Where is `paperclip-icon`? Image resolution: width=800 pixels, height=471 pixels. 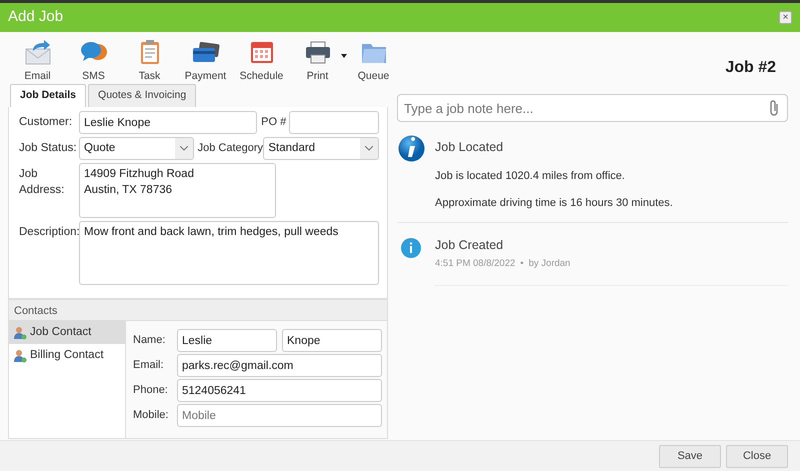 paperclip-icon is located at coordinates (774, 108).